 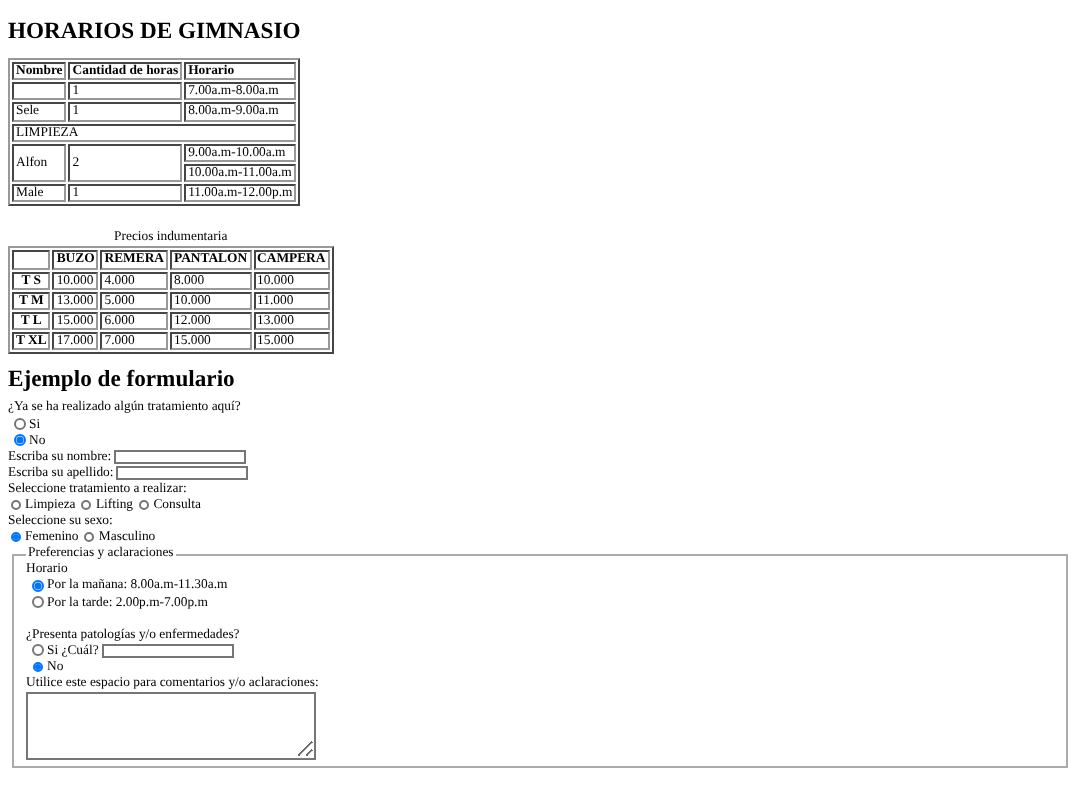 I want to click on section-heading: Ejemplo de formulario, so click(x=122, y=379).